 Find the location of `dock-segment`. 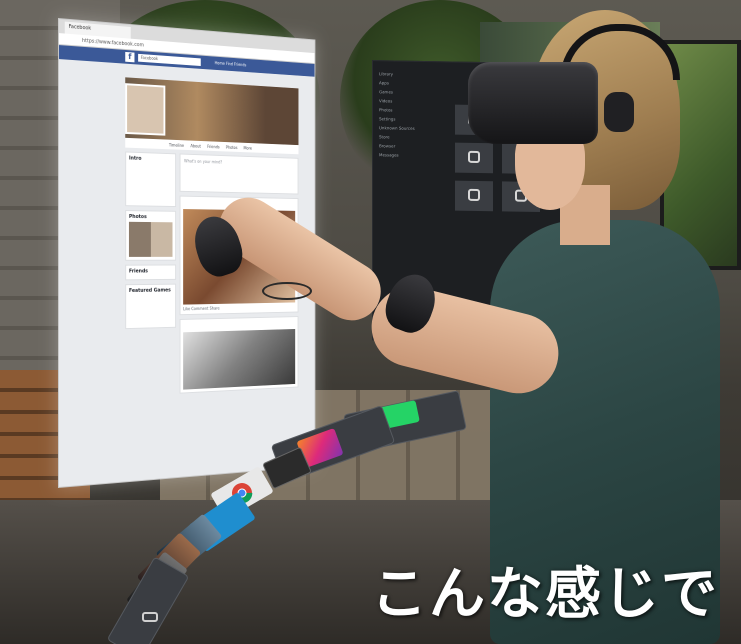

dock-segment is located at coordinates (148, 600).